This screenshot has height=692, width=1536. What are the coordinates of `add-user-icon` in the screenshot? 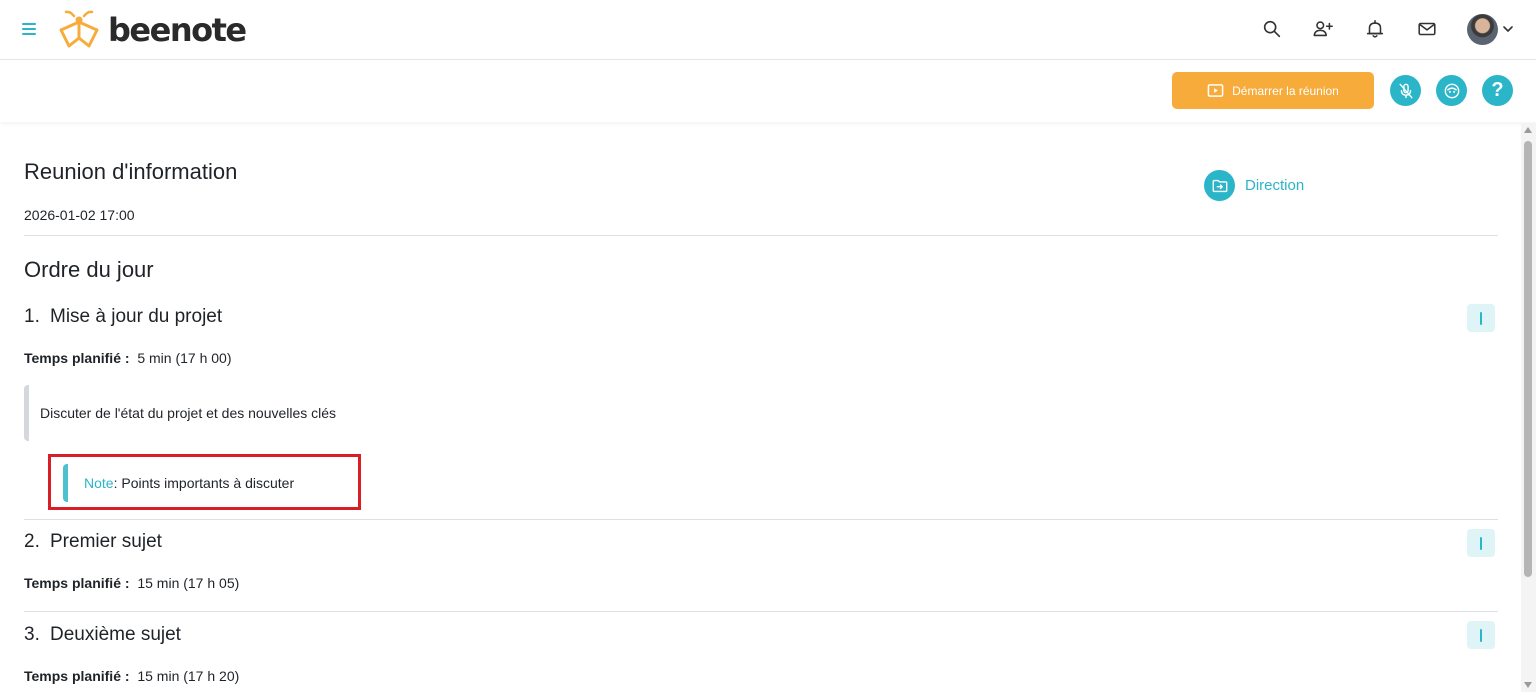 It's located at (1323, 29).